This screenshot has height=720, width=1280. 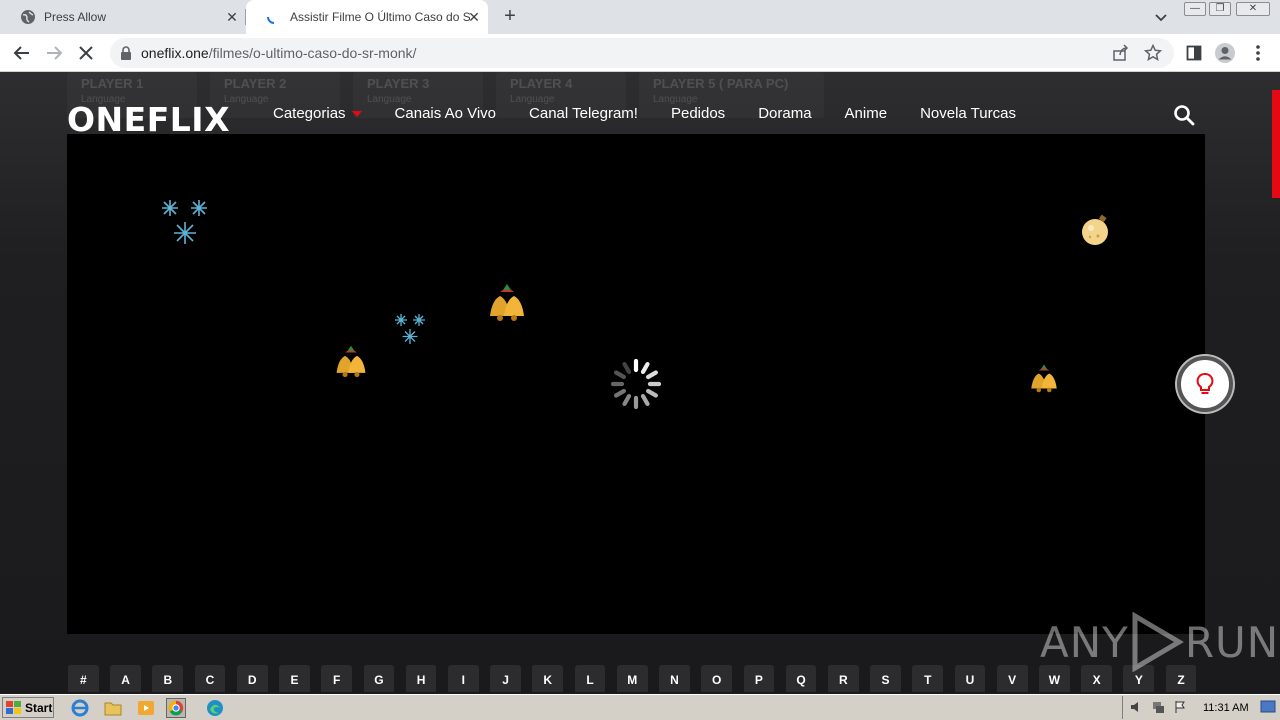 What do you see at coordinates (1268, 707) in the screenshot?
I see `show-desktop-icon` at bounding box center [1268, 707].